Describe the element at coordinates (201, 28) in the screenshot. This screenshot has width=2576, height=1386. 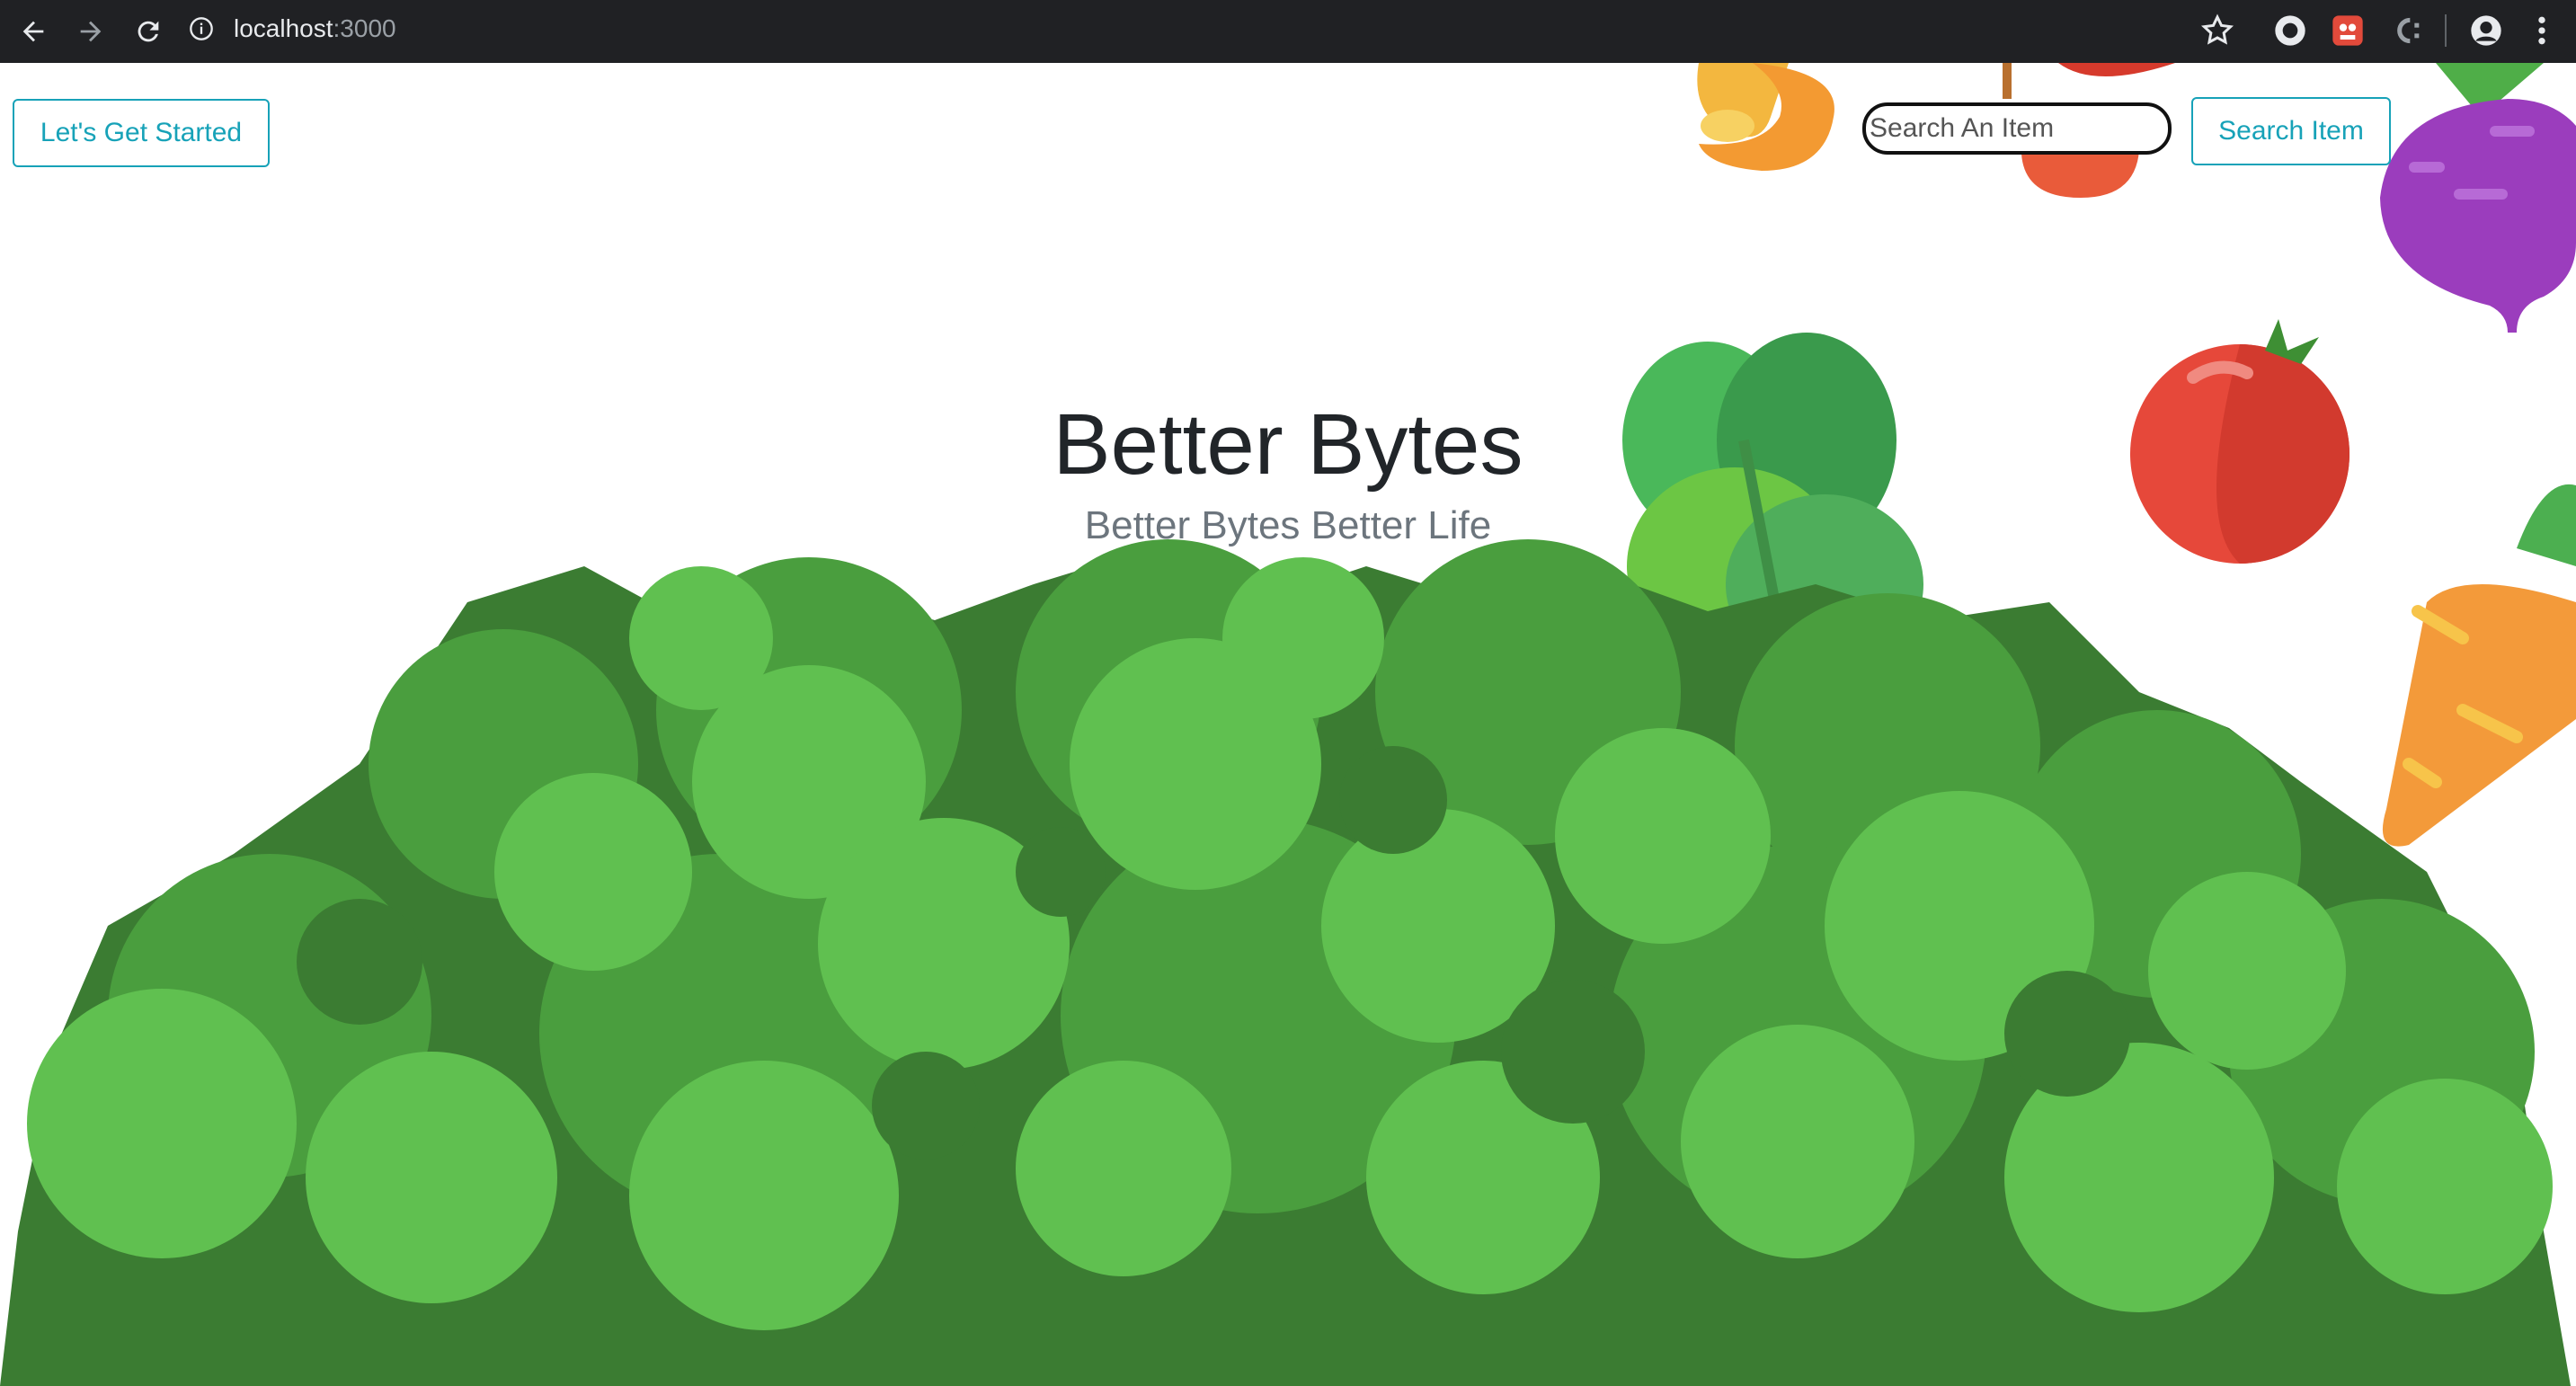
I see `info-icon` at that location.